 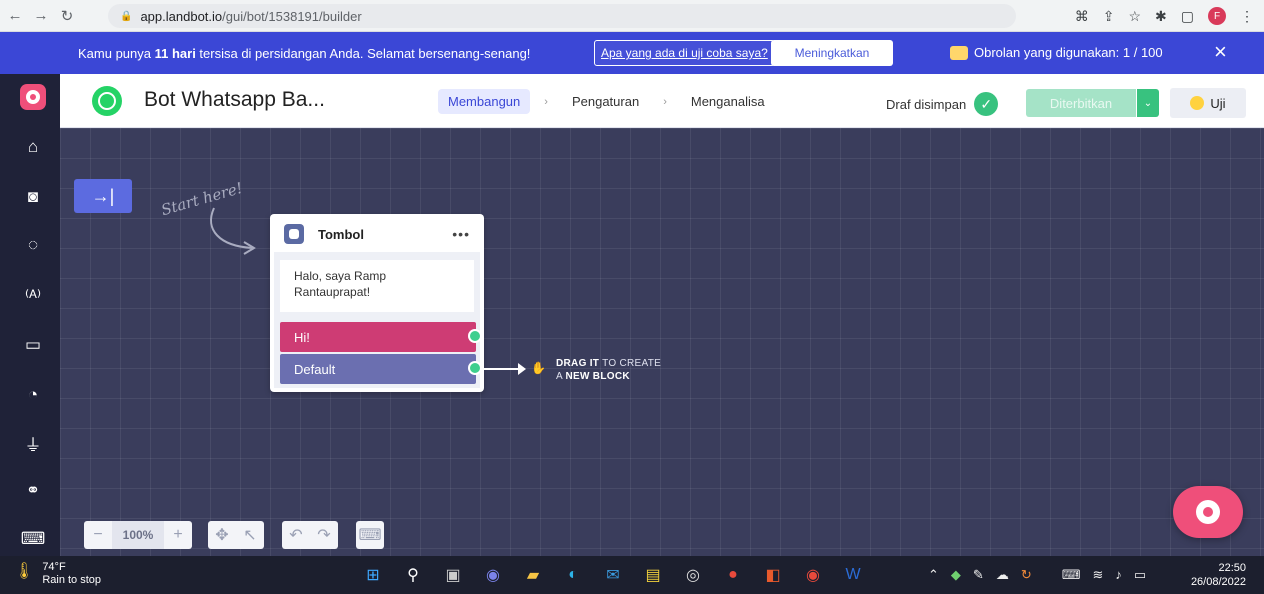 What do you see at coordinates (1056, 52) in the screenshot?
I see `chats-used-counter: Obrolan yang digunakan: 1 / 100` at bounding box center [1056, 52].